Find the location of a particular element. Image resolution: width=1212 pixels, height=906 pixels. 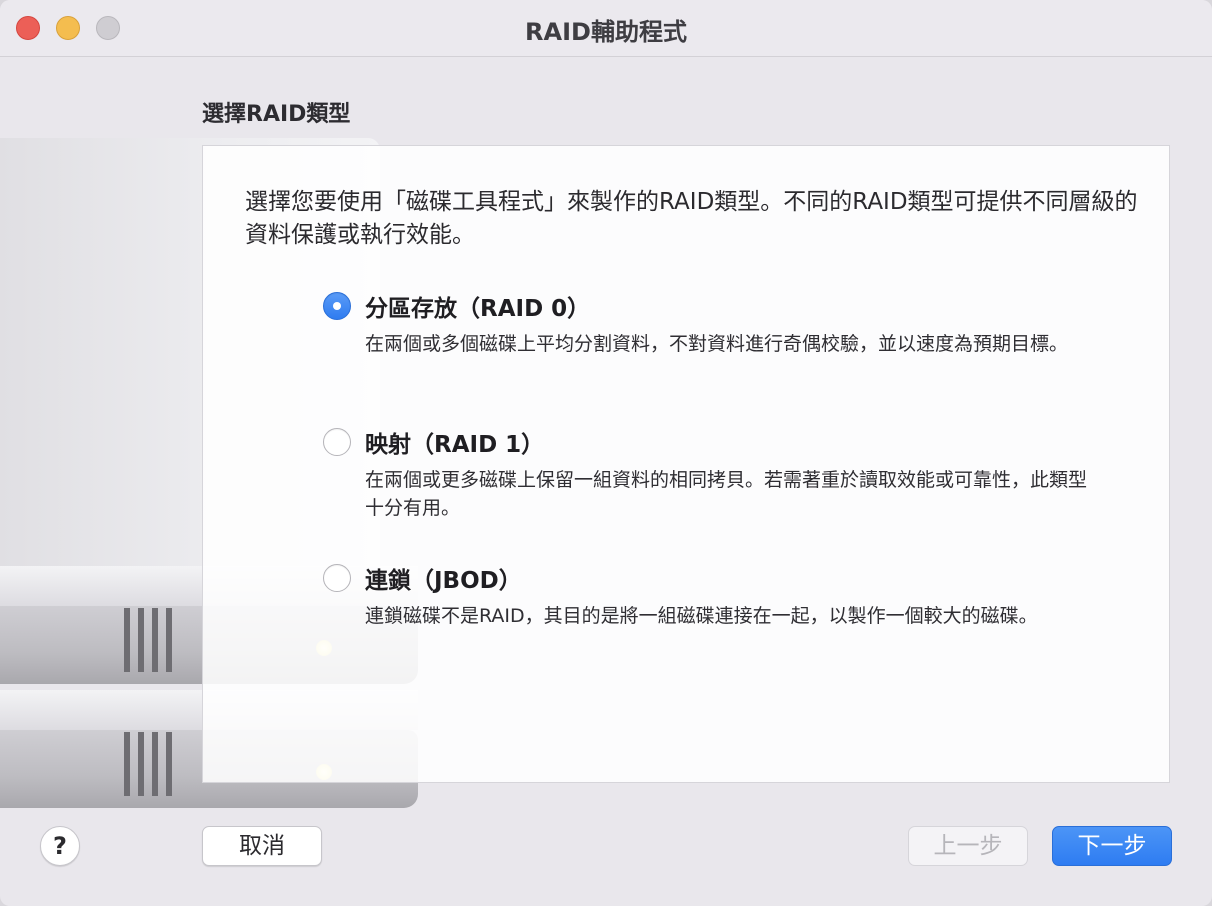

radio-jbod is located at coordinates (337, 578).